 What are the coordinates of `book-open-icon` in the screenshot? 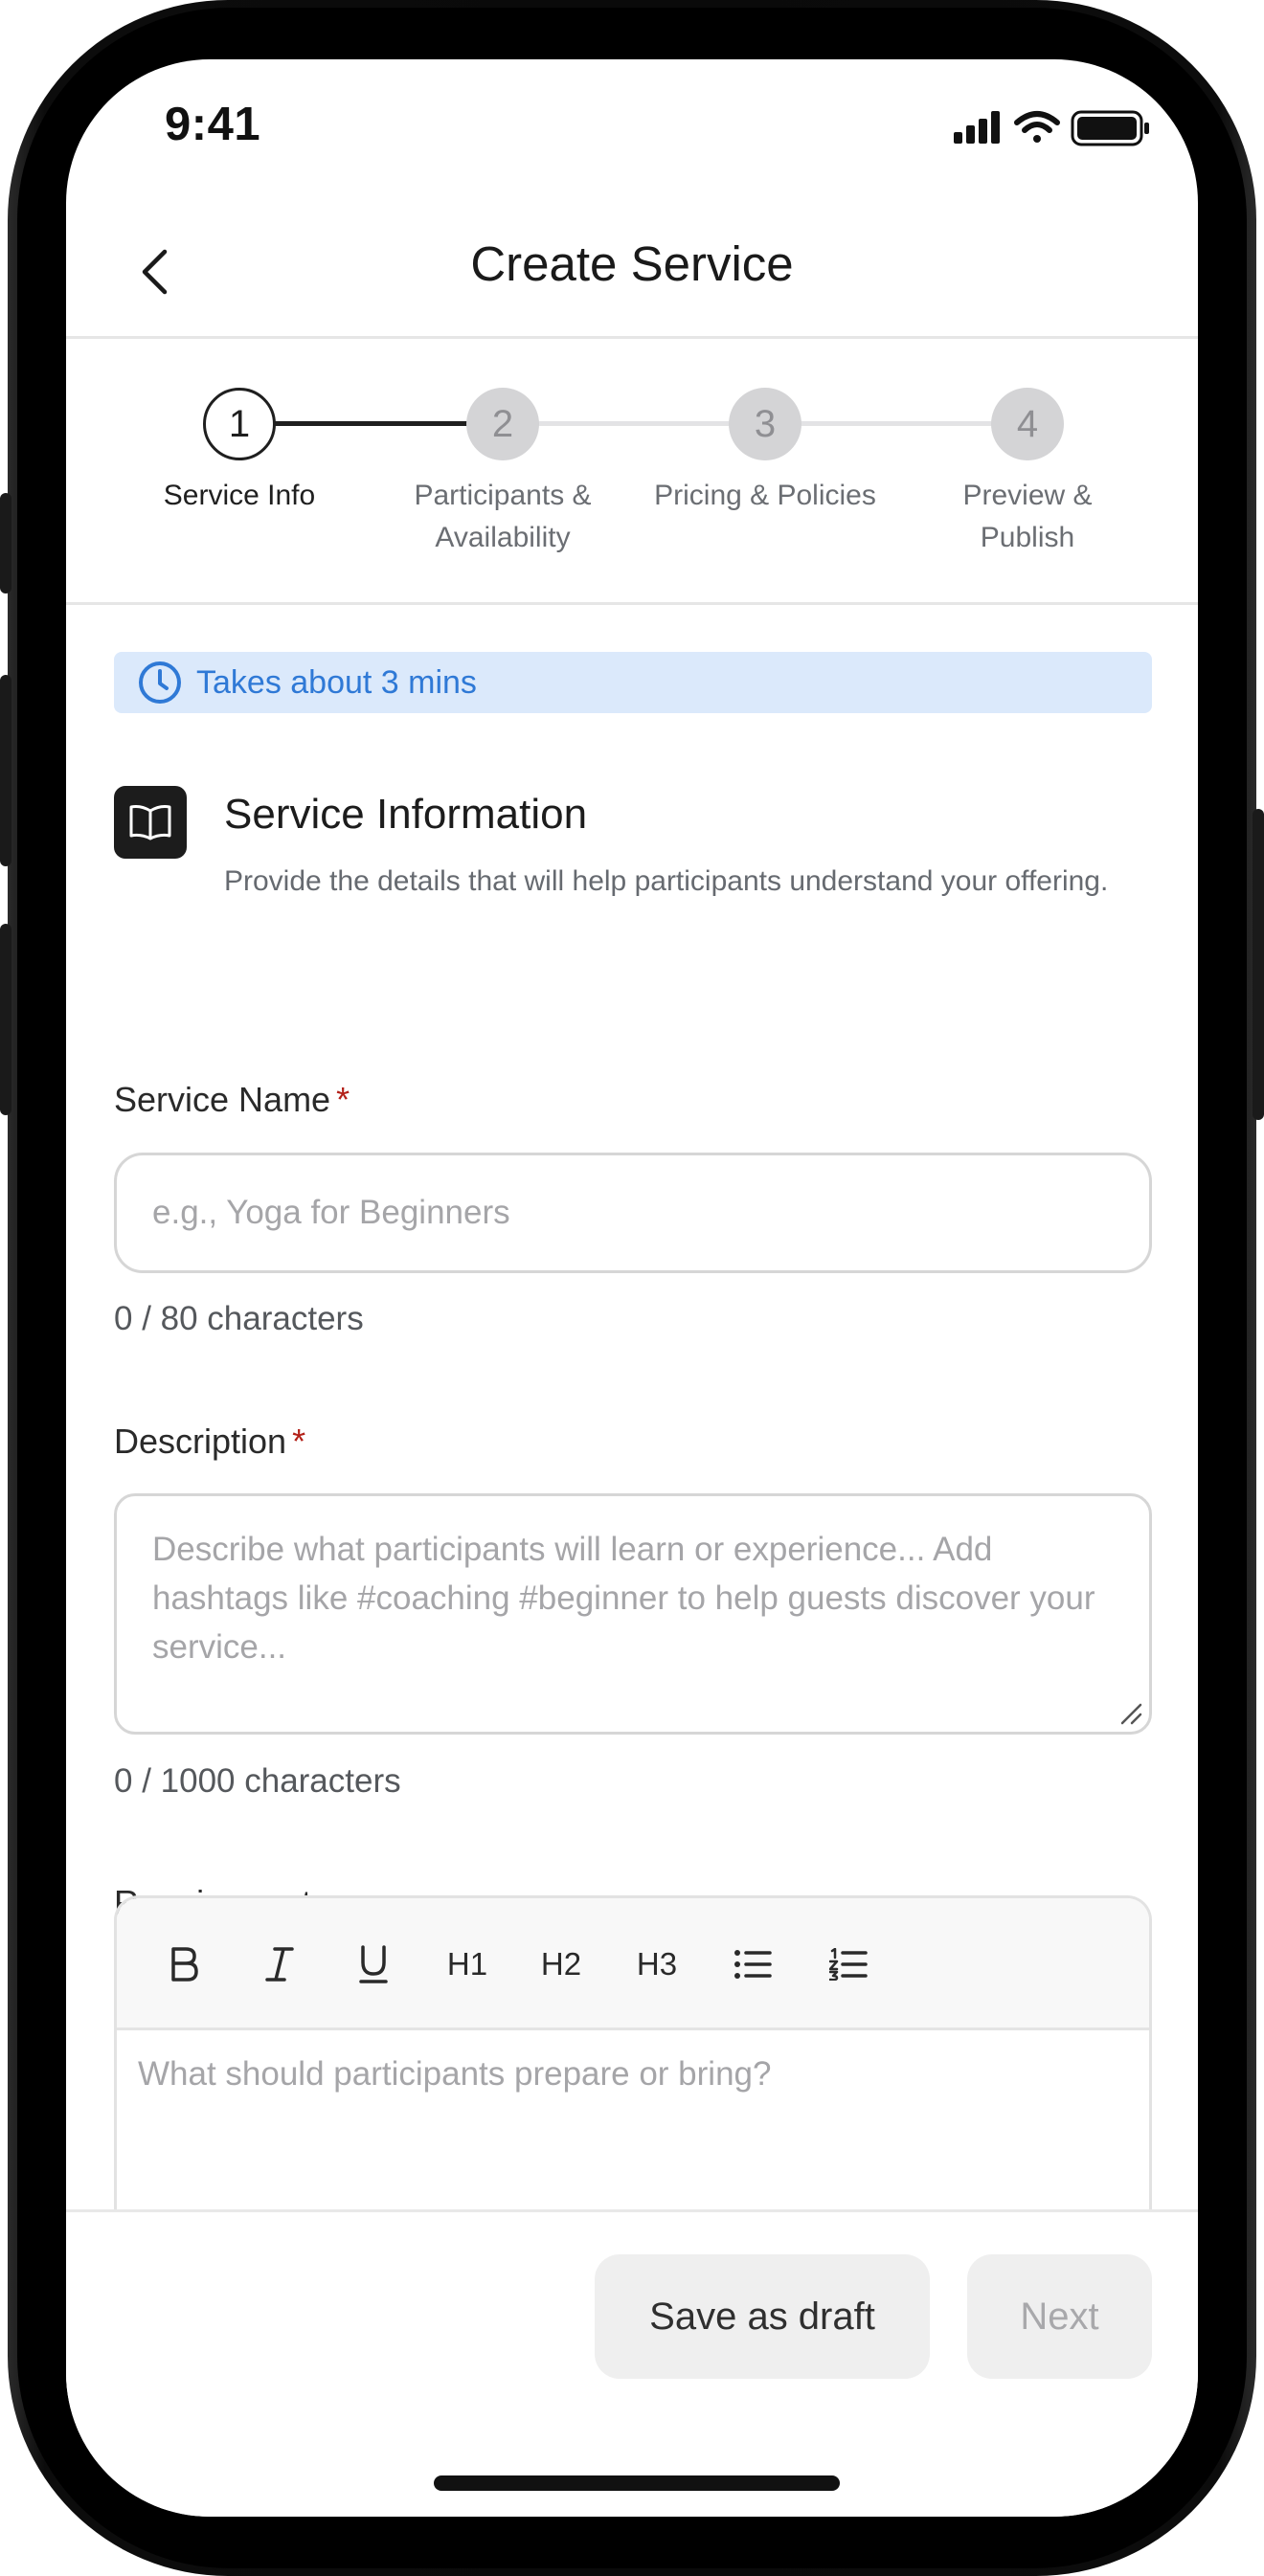 It's located at (150, 822).